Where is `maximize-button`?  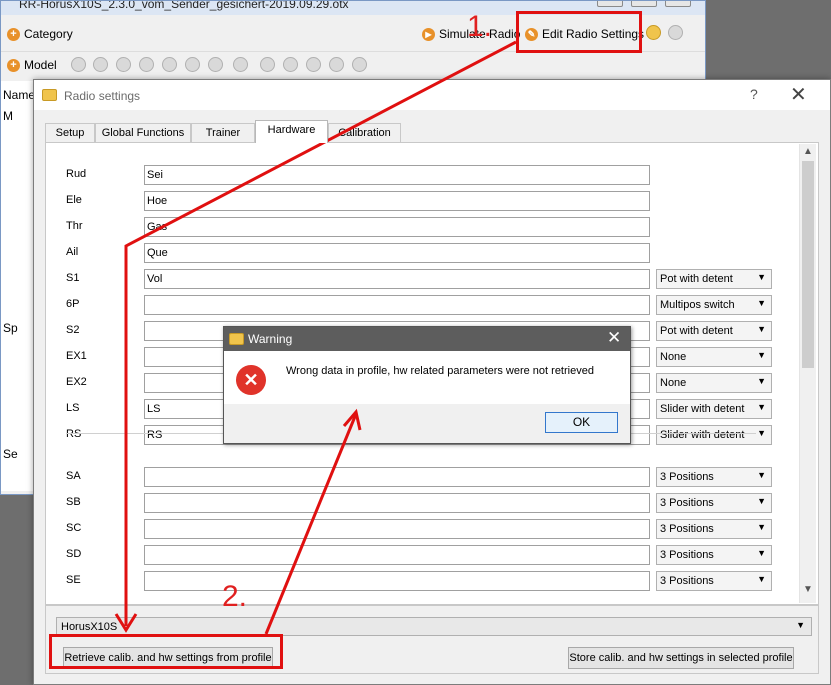
maximize-button is located at coordinates (644, 4).